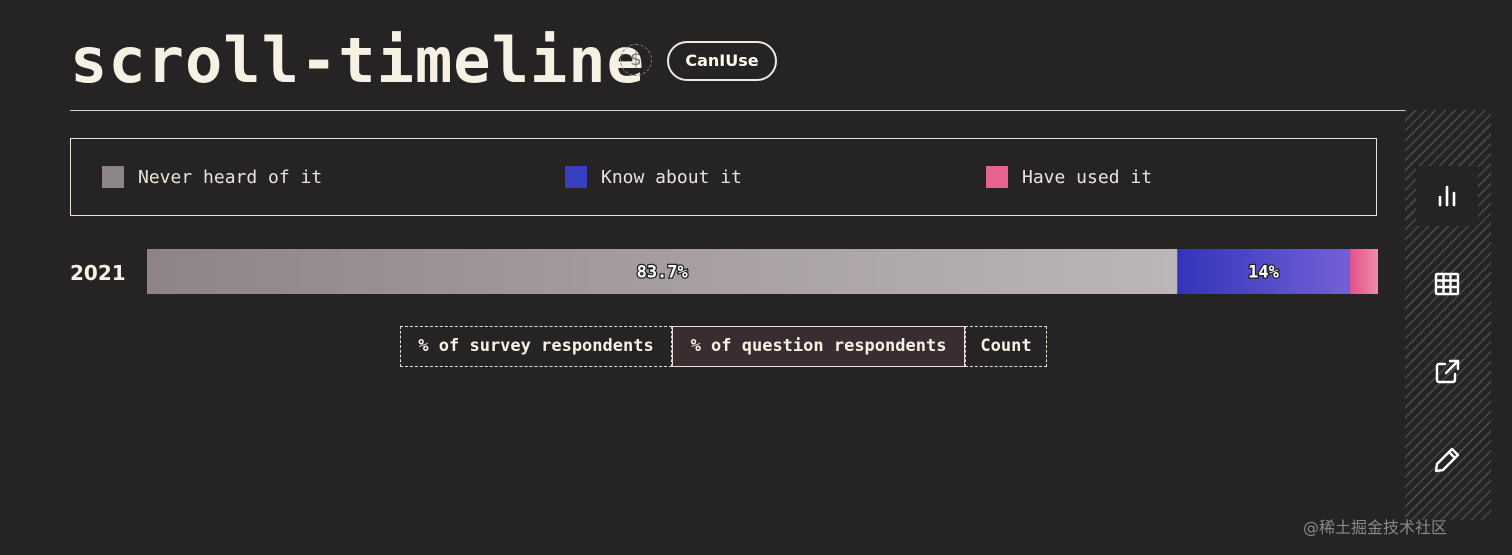 The width and height of the screenshot is (1512, 555). I want to click on legend-item-never-heard: Never heard of it, so click(212, 177).